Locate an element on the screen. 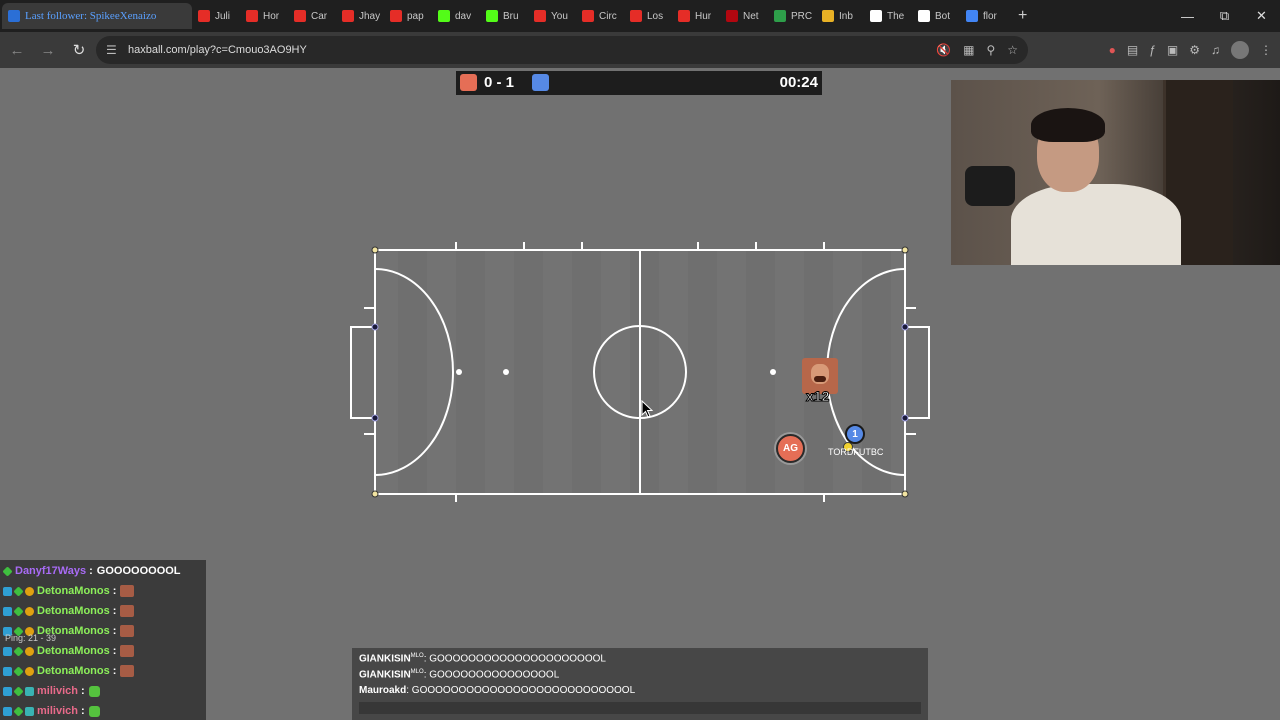 The width and height of the screenshot is (1280, 720). browser-tab: Inb is located at coordinates (840, 16).